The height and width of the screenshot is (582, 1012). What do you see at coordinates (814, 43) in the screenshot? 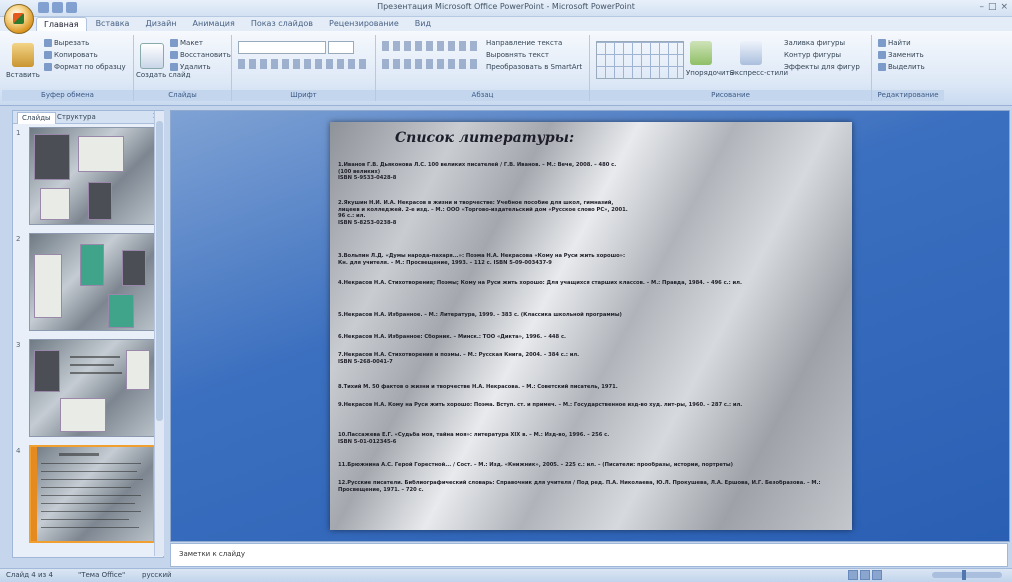
I see `shape-fill-button: Заливка фигуры` at bounding box center [814, 43].